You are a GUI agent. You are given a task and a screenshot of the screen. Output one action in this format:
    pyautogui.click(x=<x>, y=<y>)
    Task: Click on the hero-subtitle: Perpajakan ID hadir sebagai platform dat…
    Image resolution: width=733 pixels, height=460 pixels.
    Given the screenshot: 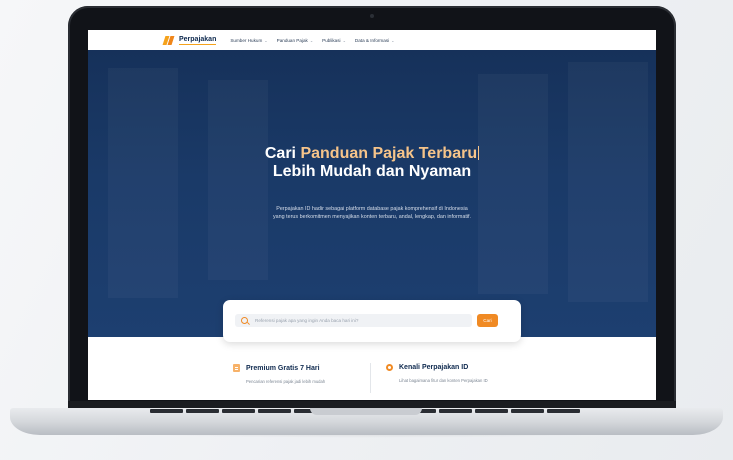 What is the action you would take?
    pyautogui.click(x=372, y=213)
    